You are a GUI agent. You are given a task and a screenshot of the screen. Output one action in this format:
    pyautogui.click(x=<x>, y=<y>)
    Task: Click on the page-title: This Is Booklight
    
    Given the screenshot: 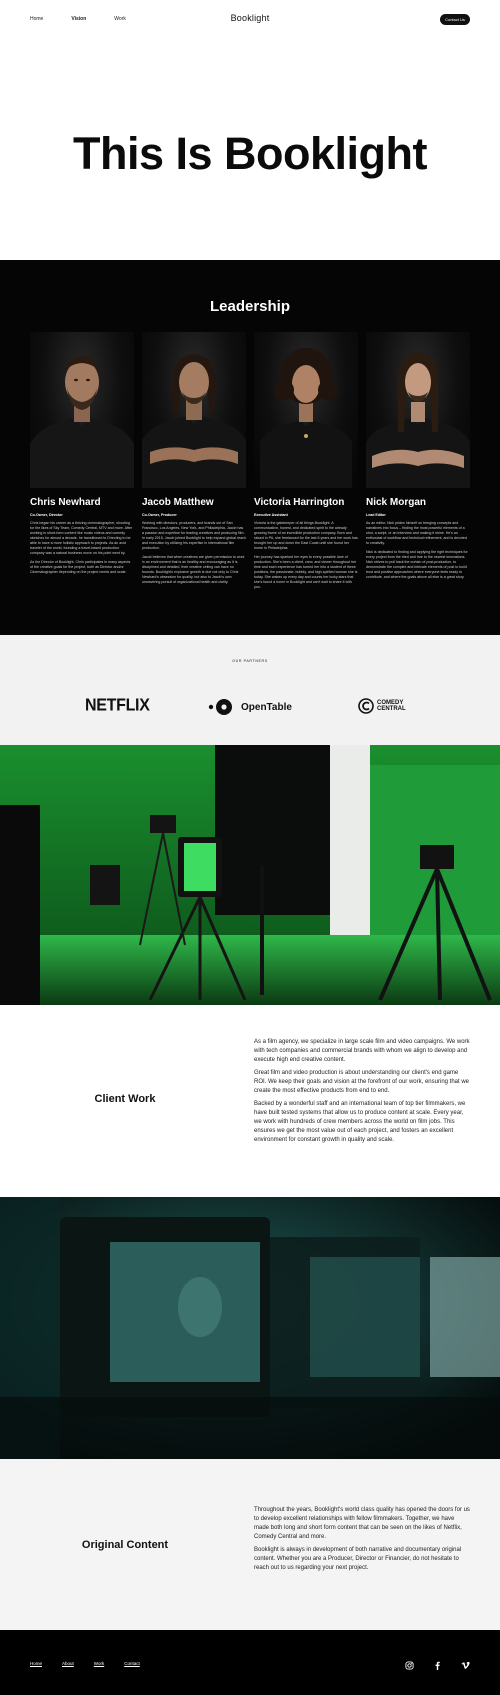 What is the action you would take?
    pyautogui.click(x=250, y=153)
    